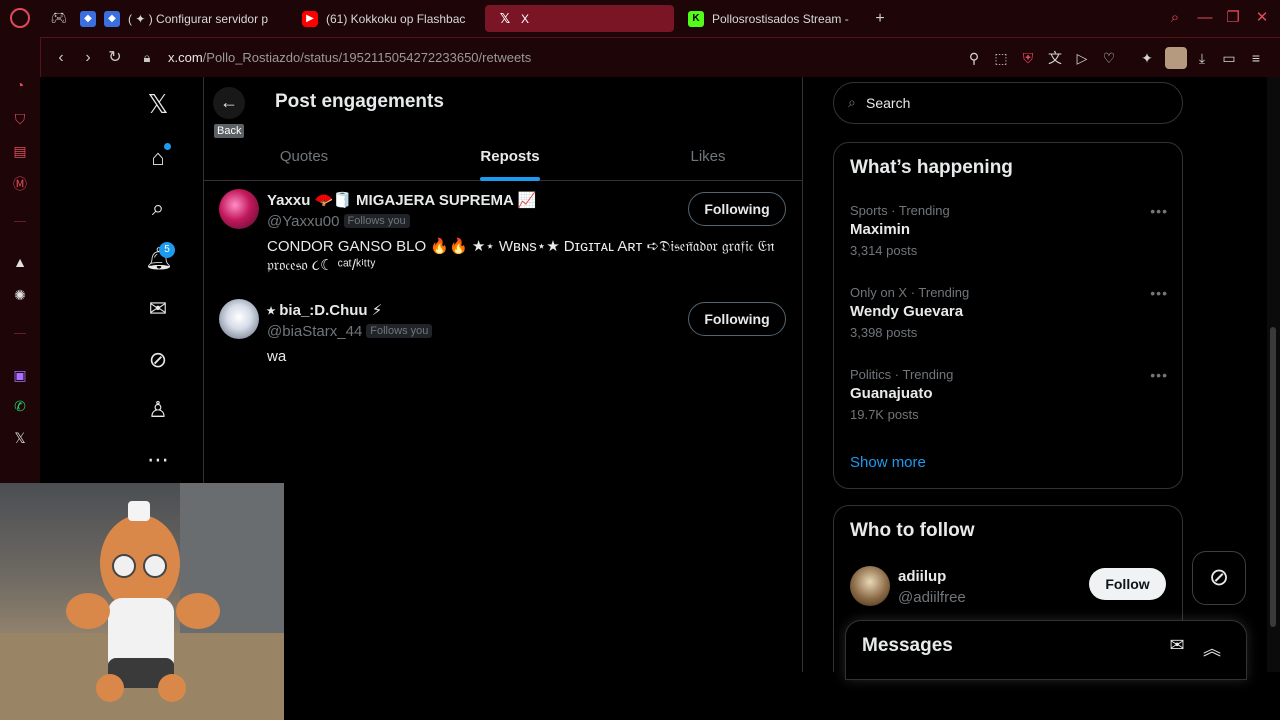  Describe the element at coordinates (696, 18) in the screenshot. I see `kick-icon: K` at that location.